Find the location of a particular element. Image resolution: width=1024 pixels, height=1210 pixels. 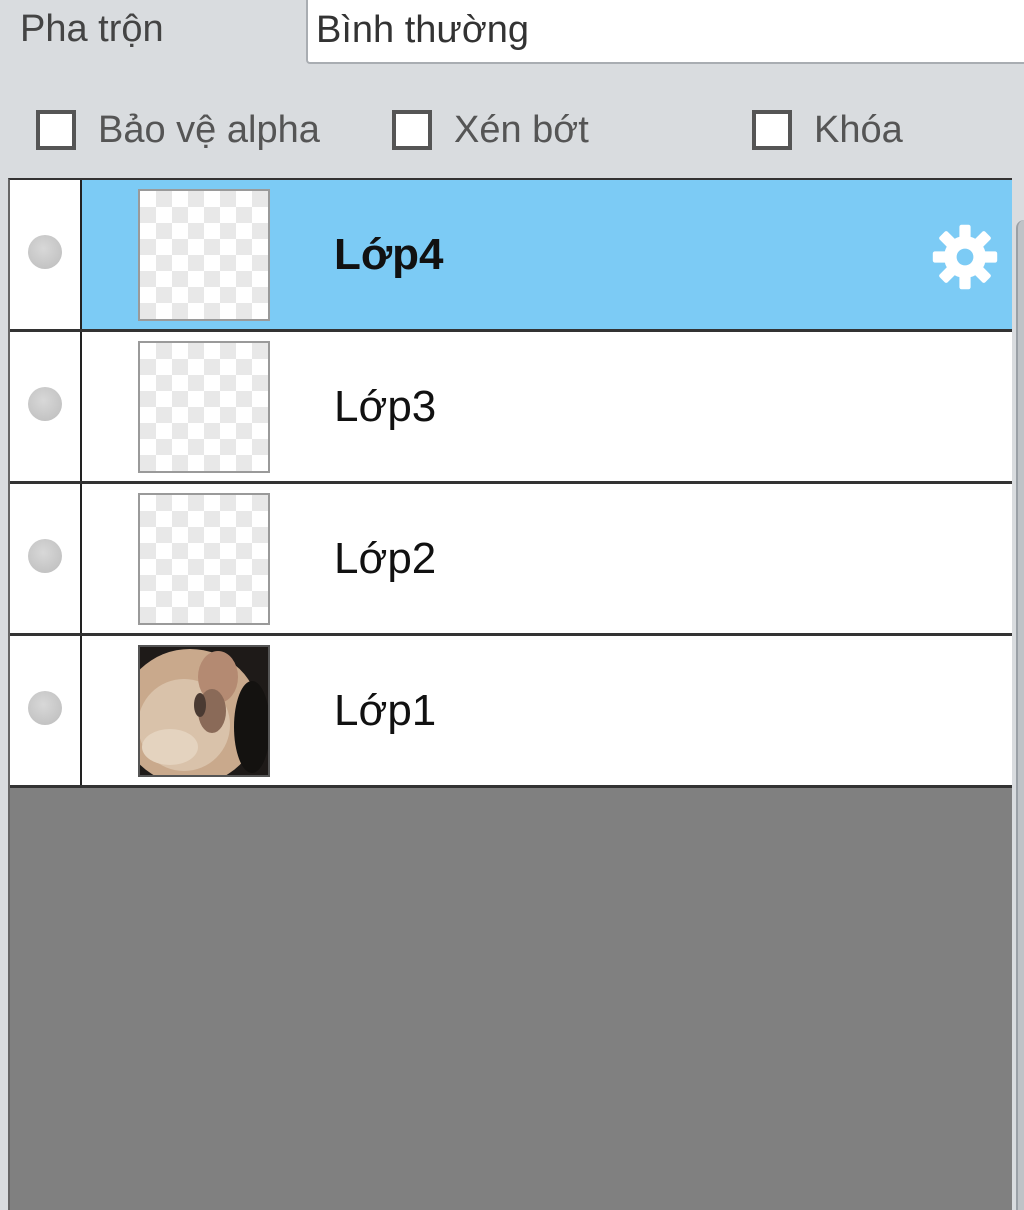

protect-alpha-label: Bảo vệ alpha is located at coordinates (209, 129).